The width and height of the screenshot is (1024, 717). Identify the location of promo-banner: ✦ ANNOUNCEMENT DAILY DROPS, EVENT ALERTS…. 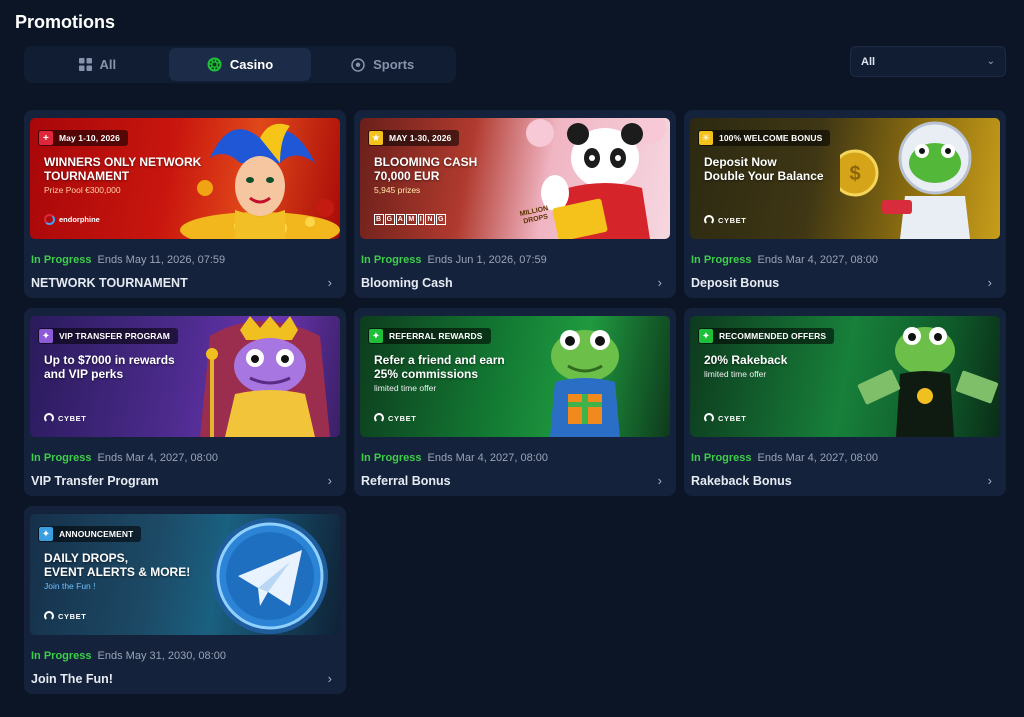
(185, 574).